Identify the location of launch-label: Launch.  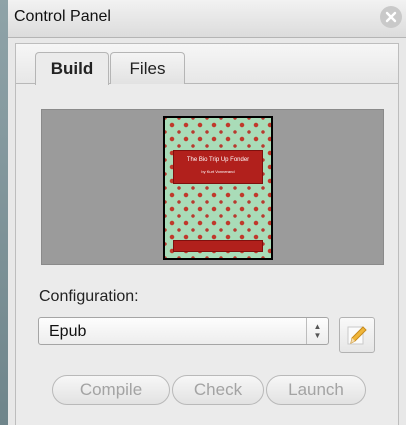
(316, 389).